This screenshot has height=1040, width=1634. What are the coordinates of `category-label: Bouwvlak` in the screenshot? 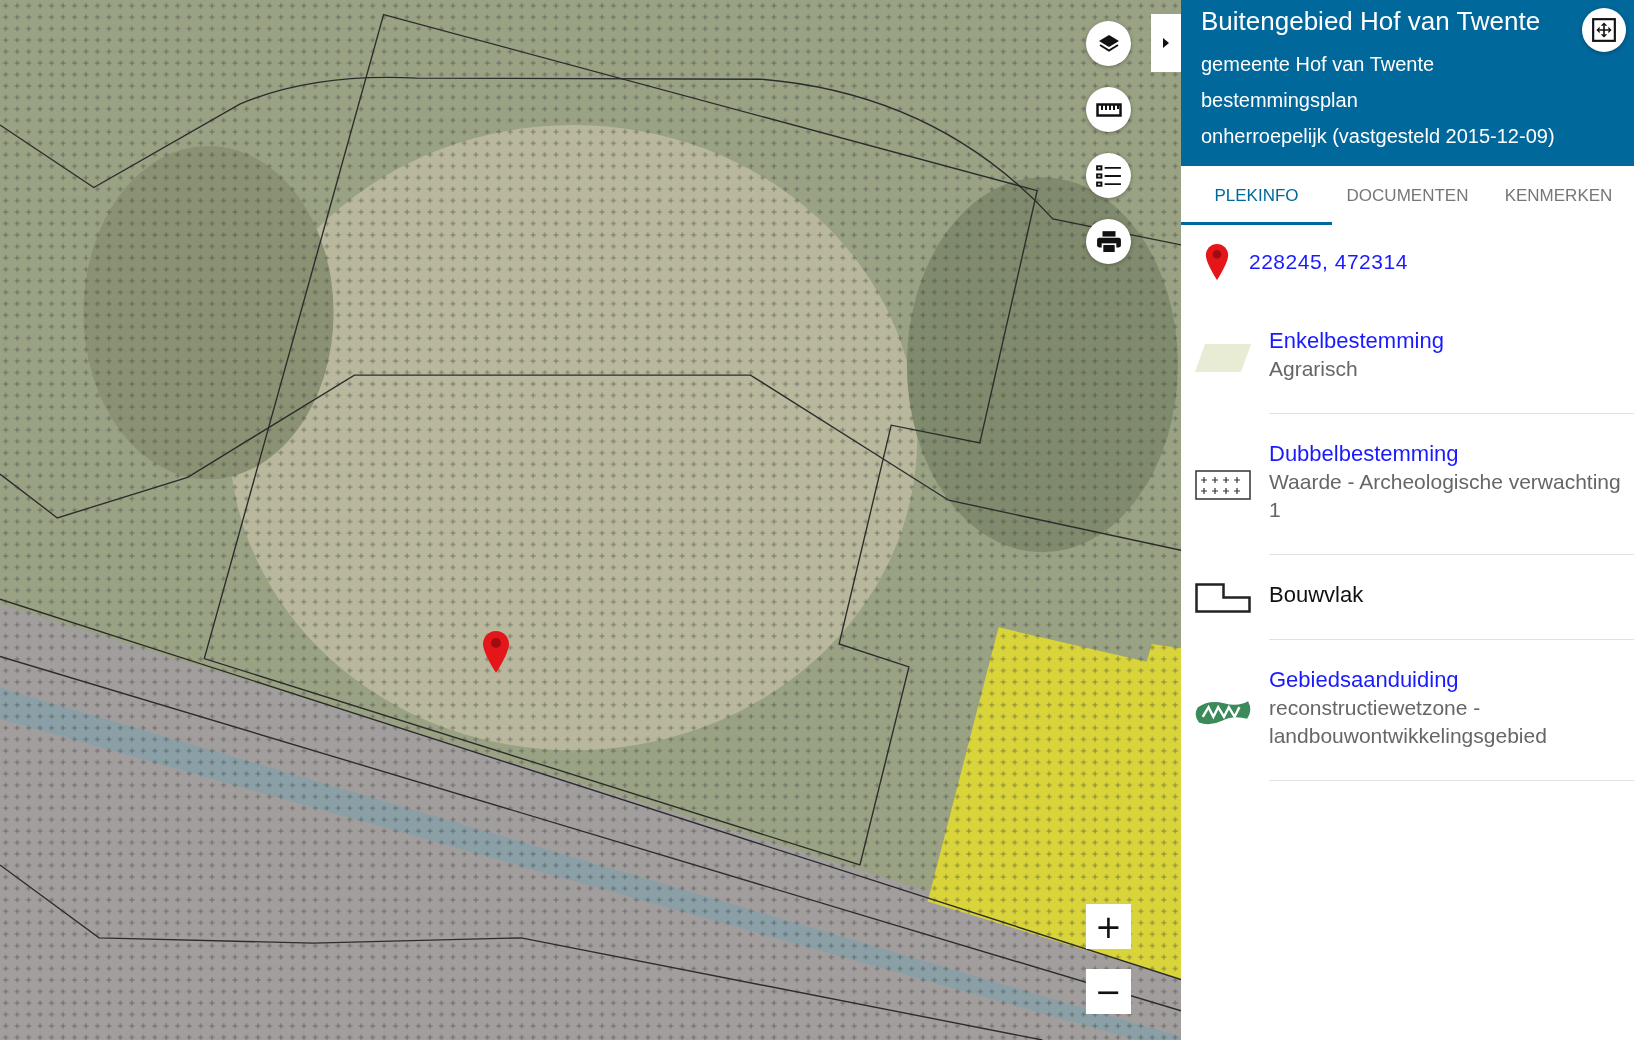 It's located at (1316, 595).